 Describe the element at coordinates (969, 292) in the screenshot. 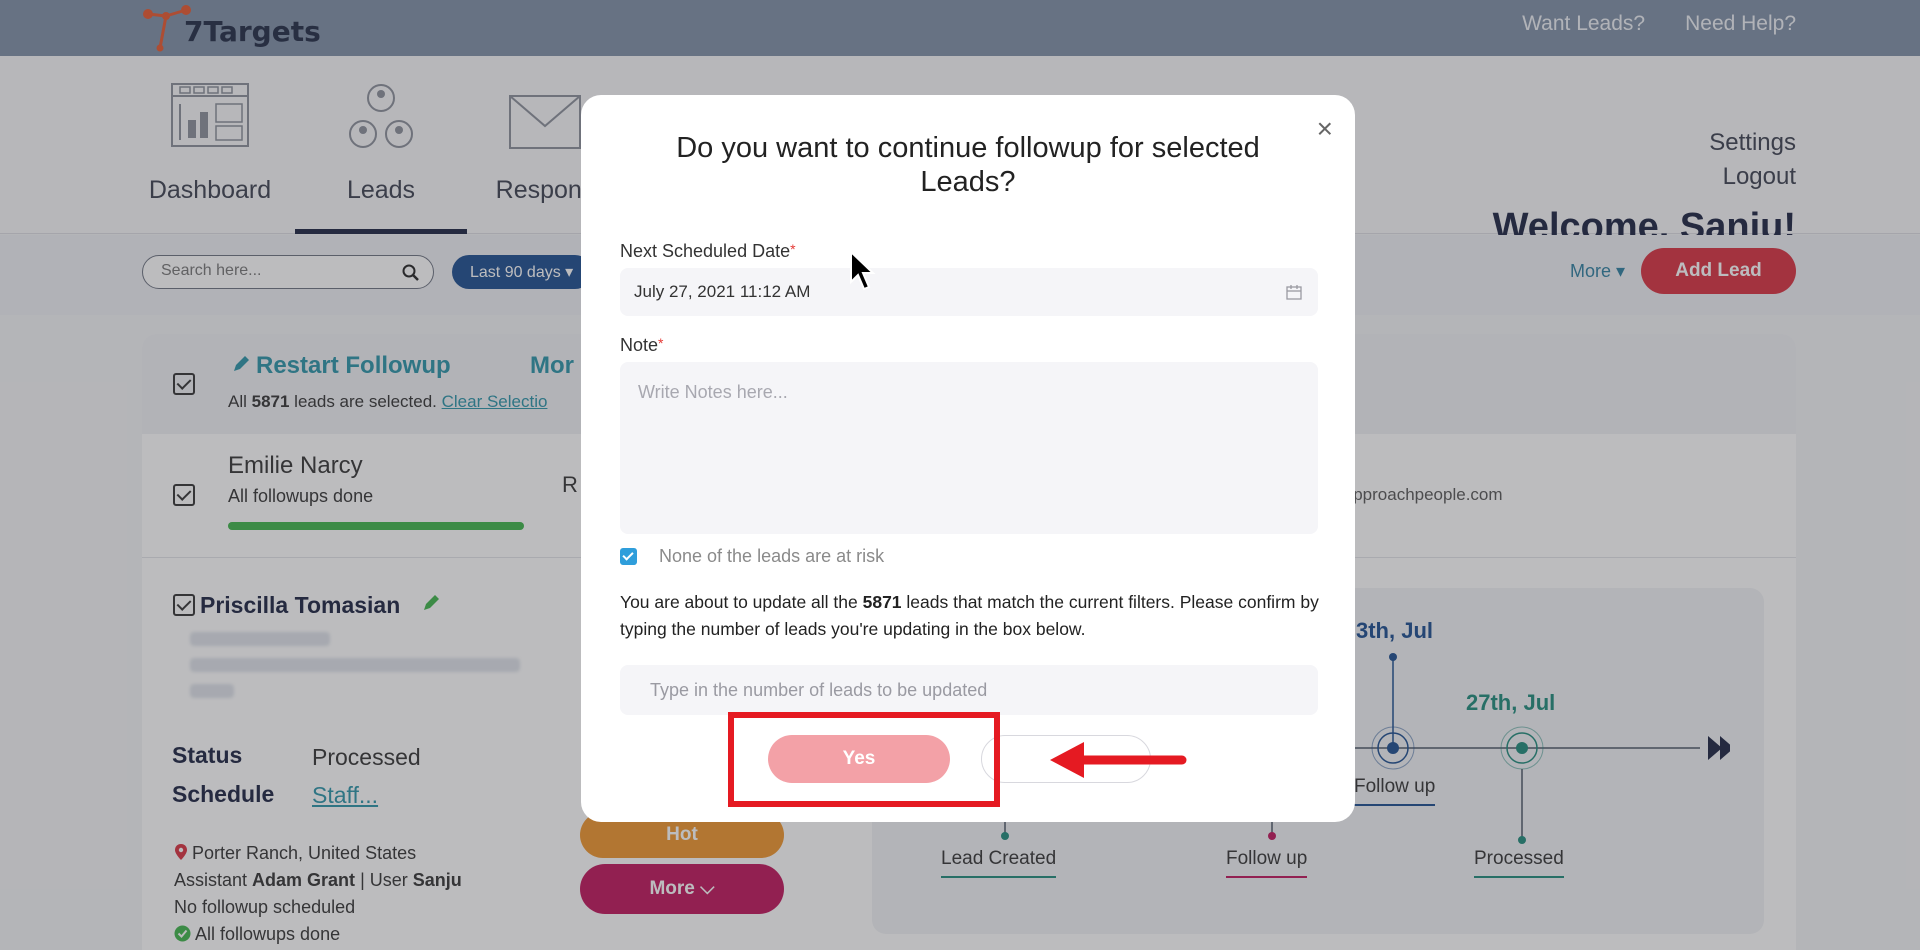

I see `next-scheduled-date-field: July 27, 2021 11:12 AM` at that location.